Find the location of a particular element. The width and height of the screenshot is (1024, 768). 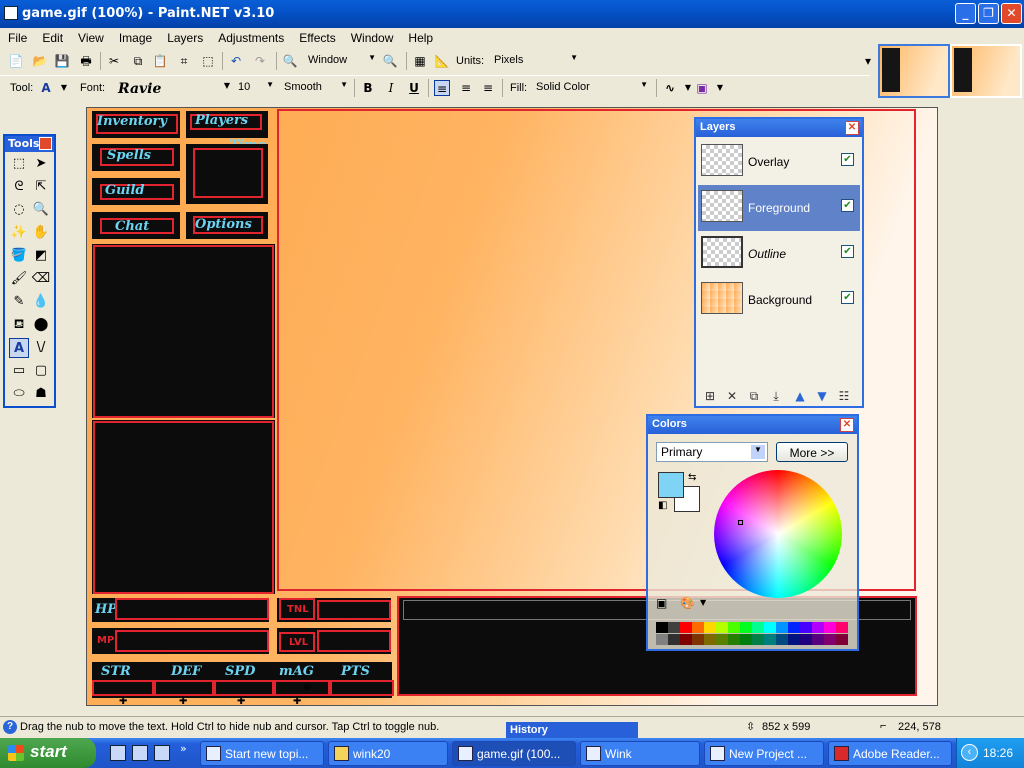

undo-icon: ↶ is located at coordinates (236, 61).